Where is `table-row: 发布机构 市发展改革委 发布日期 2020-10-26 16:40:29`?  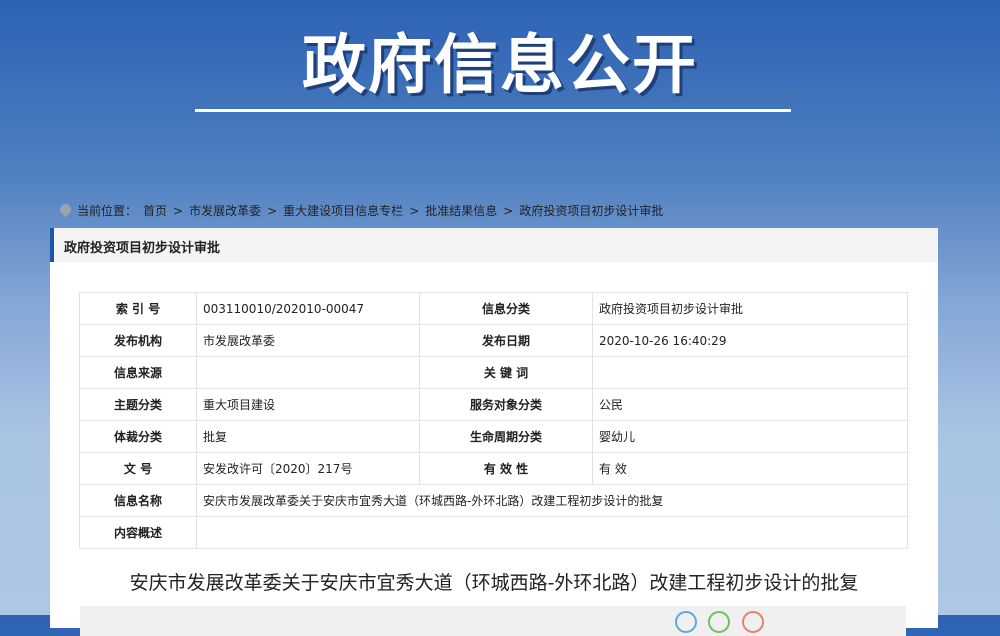 table-row: 发布机构 市发展改革委 发布日期 2020-10-26 16:40:29 is located at coordinates (493, 340).